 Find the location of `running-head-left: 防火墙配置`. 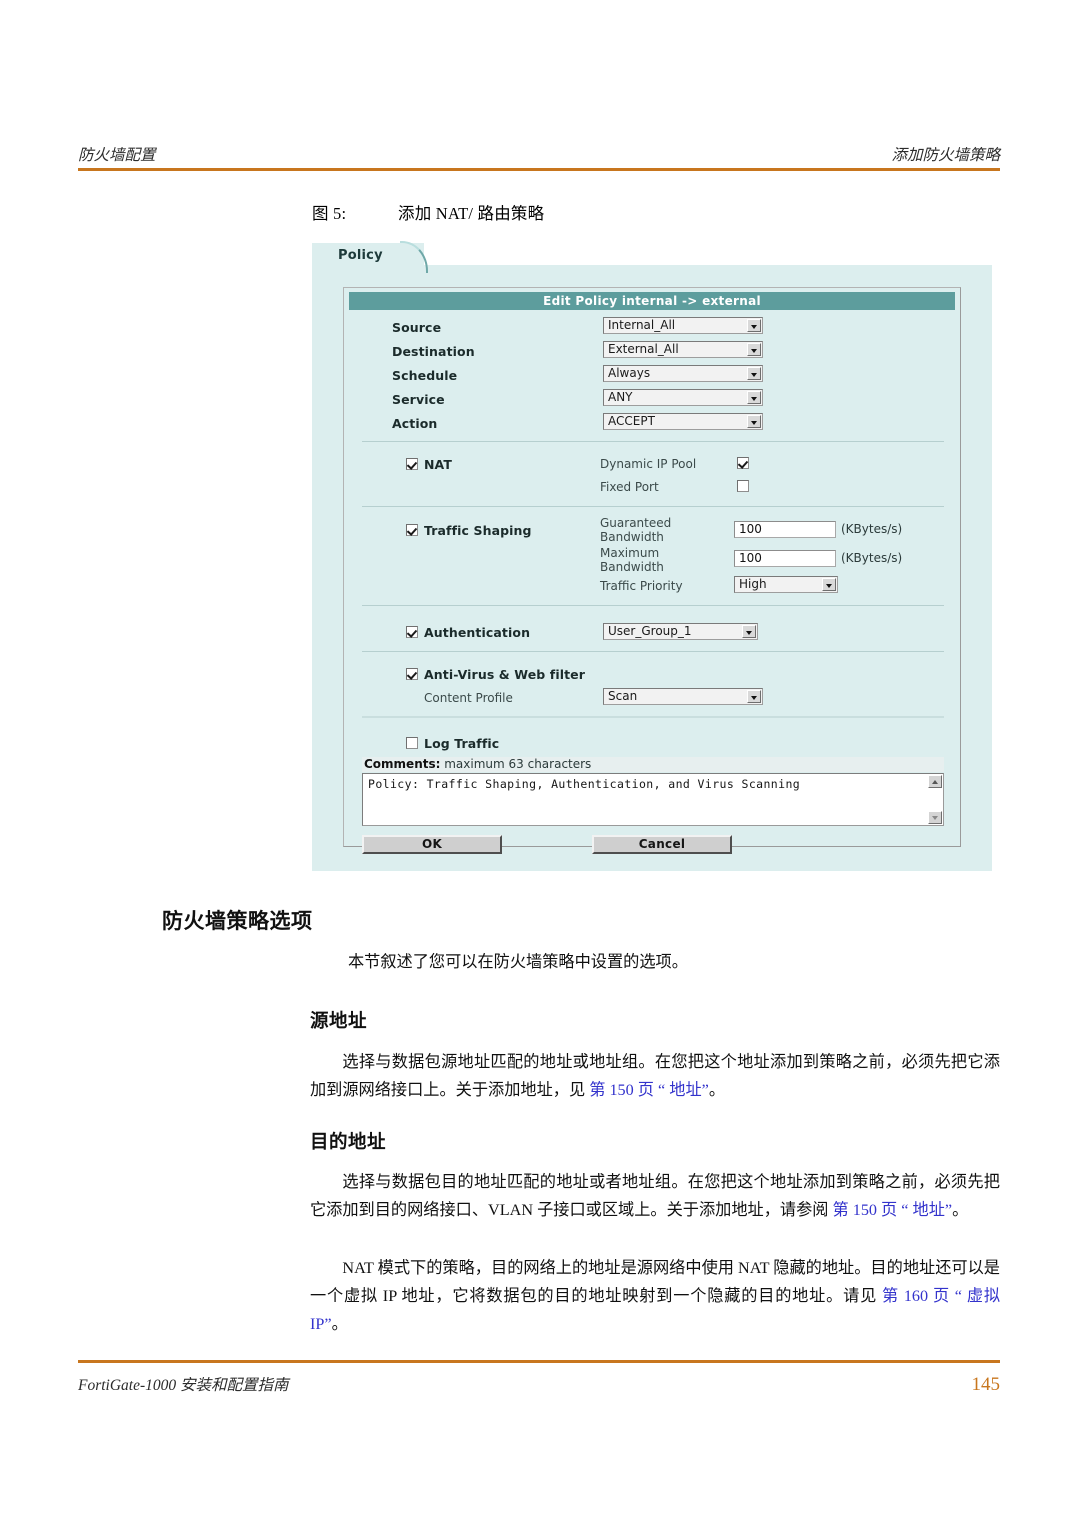

running-head-left: 防火墙配置 is located at coordinates (117, 155).